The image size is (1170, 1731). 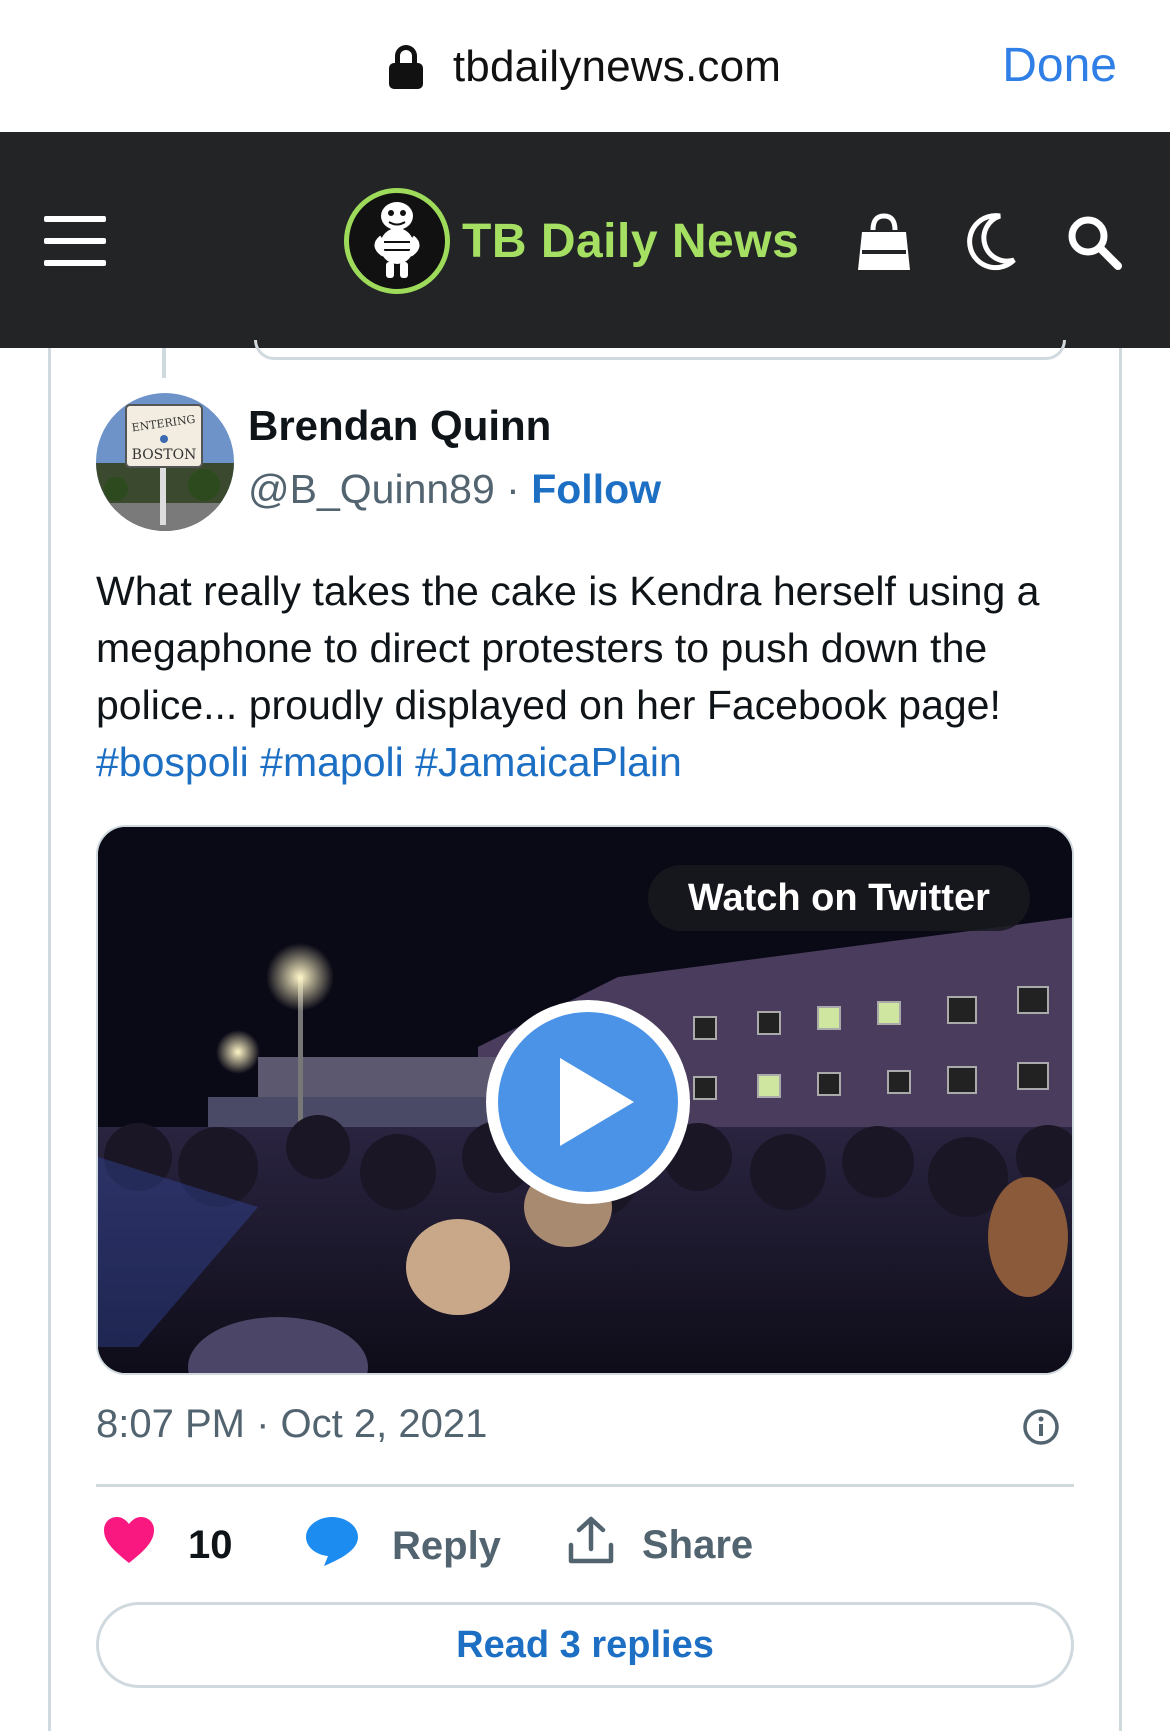 I want to click on lock-icon, so click(x=405, y=67).